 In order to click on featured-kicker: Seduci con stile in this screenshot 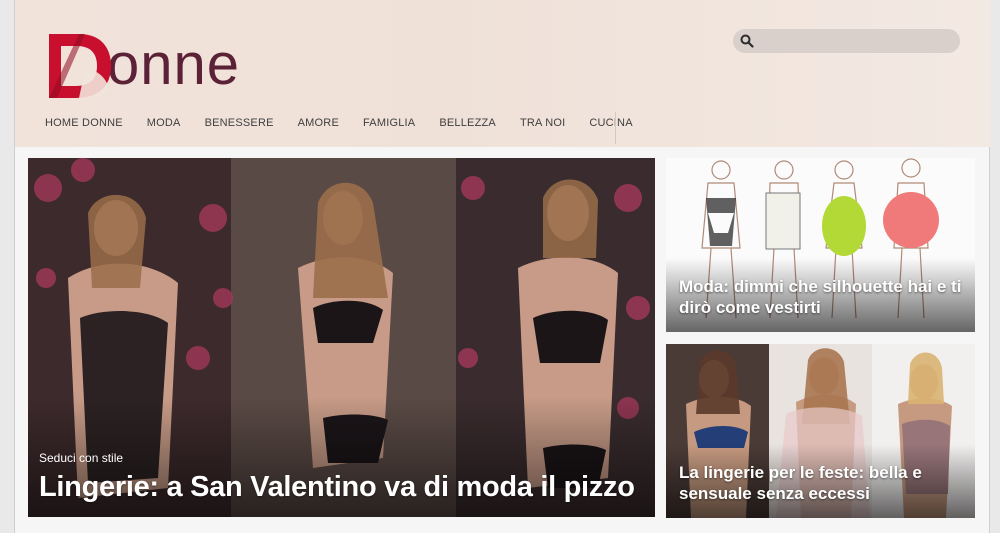, I will do `click(81, 458)`.